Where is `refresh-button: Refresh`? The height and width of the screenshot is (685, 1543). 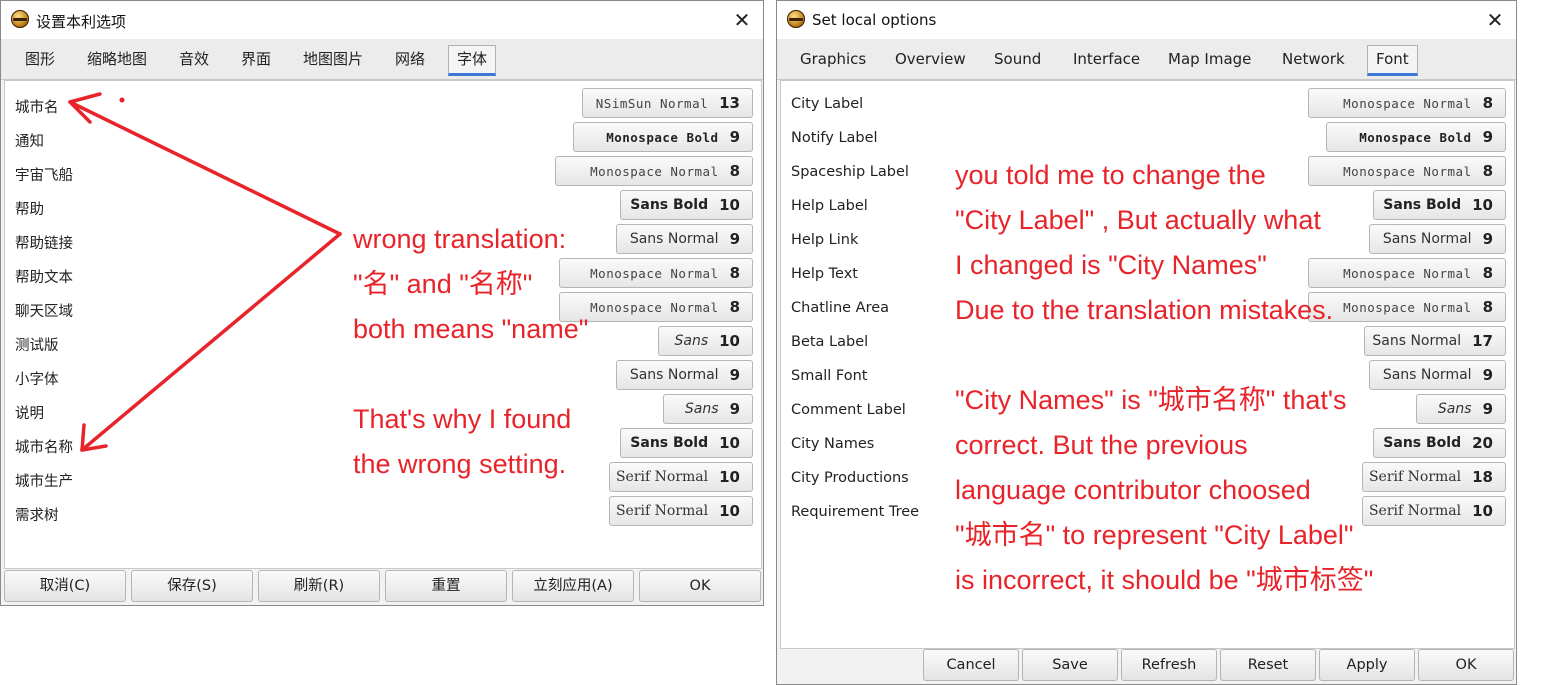
refresh-button: Refresh is located at coordinates (1169, 665).